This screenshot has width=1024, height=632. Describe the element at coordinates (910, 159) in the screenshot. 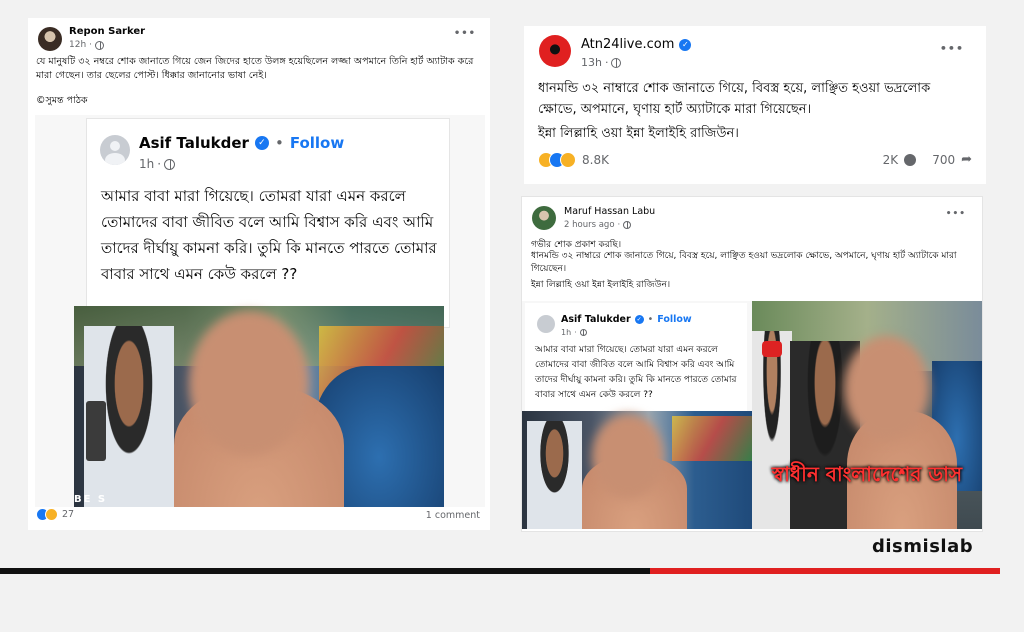

I see `comment-icon` at that location.